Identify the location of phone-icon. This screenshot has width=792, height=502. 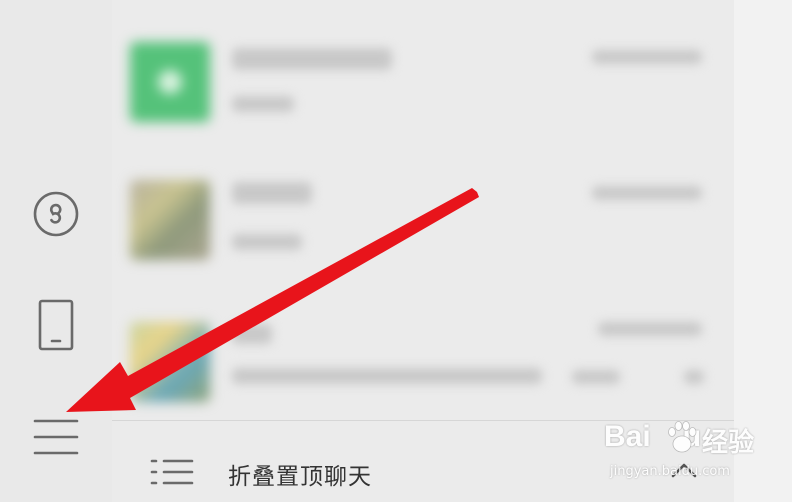
(56, 326).